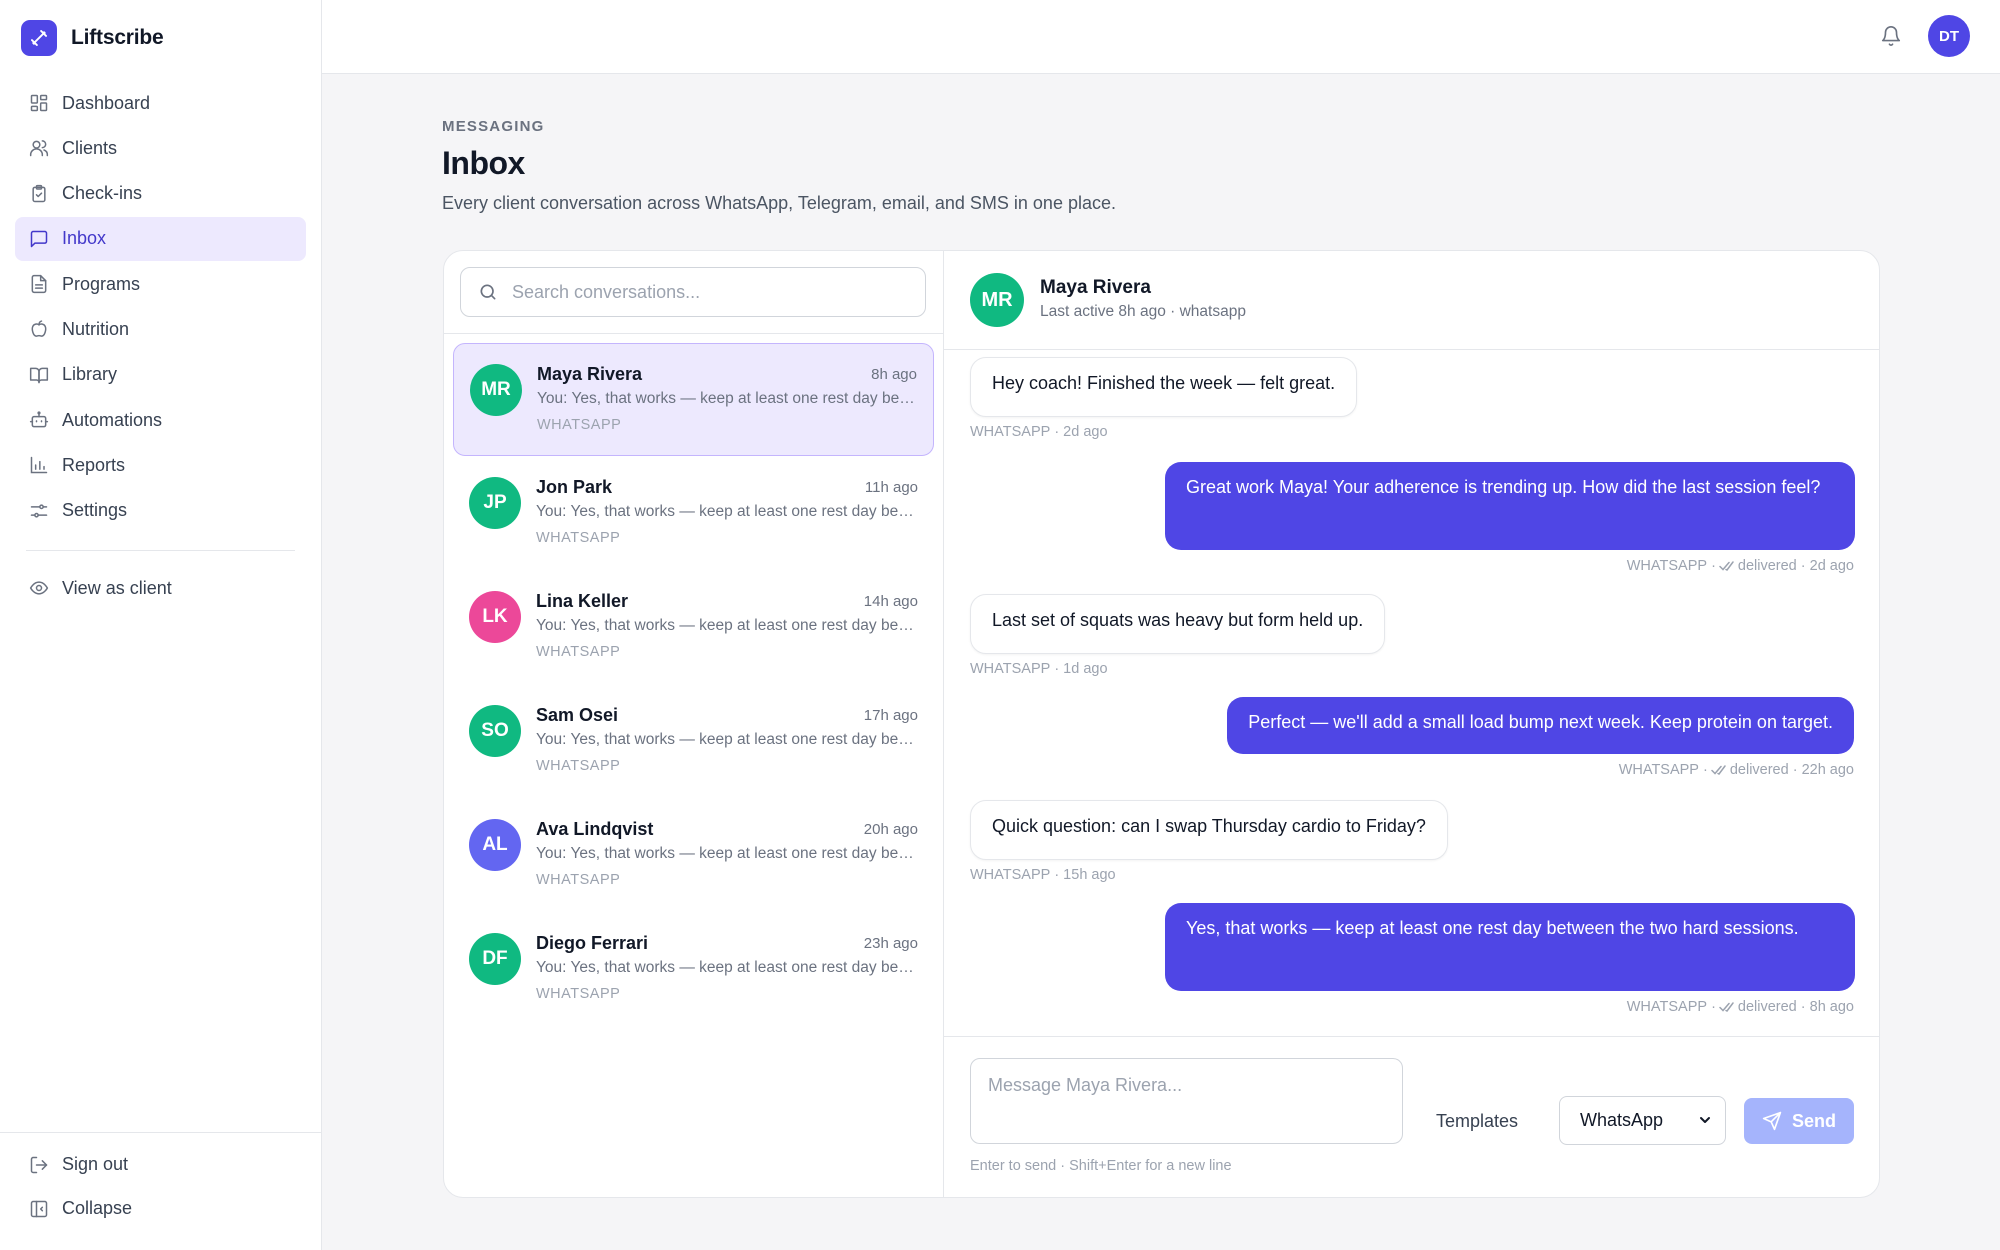 Image resolution: width=2000 pixels, height=1250 pixels. I want to click on page-eyebrow: MESSAGING, so click(493, 126).